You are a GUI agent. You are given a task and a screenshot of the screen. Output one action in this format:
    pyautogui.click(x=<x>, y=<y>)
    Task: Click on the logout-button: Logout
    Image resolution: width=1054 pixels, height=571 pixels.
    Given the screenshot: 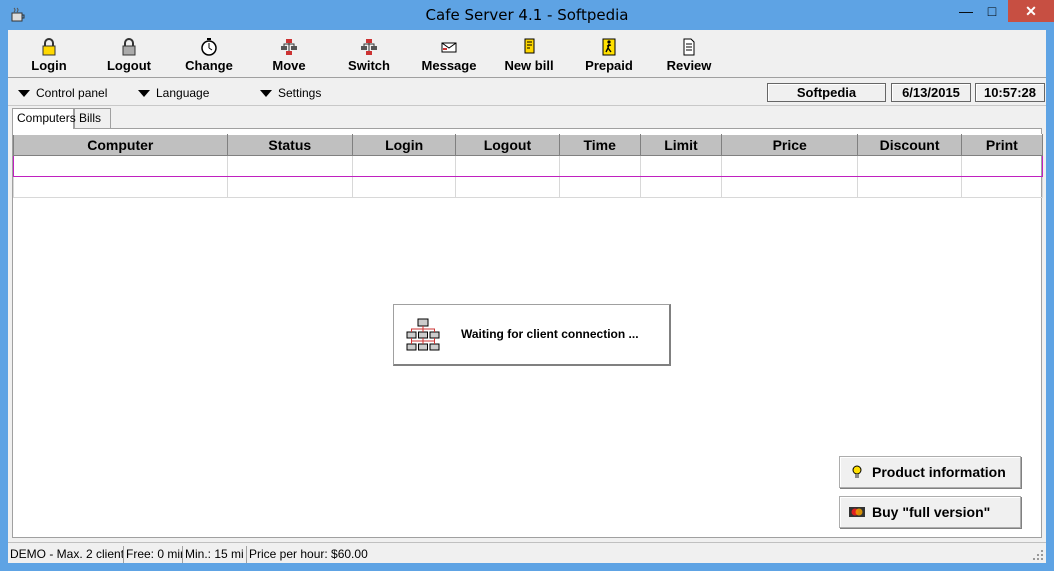 What is the action you would take?
    pyautogui.click(x=129, y=56)
    